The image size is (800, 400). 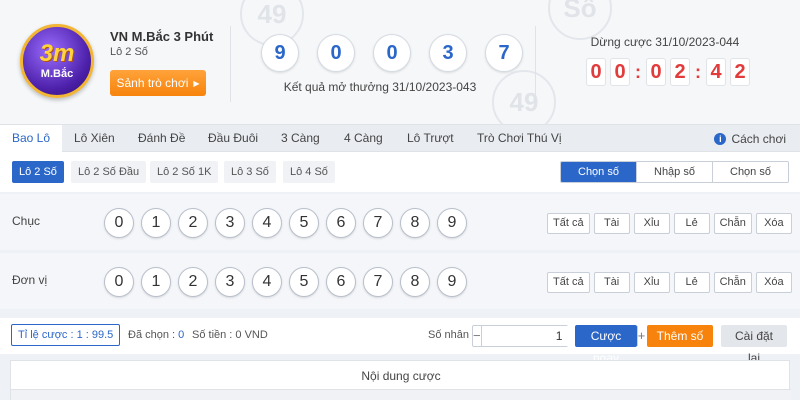 What do you see at coordinates (336, 53) in the screenshot?
I see `result-ball: 0` at bounding box center [336, 53].